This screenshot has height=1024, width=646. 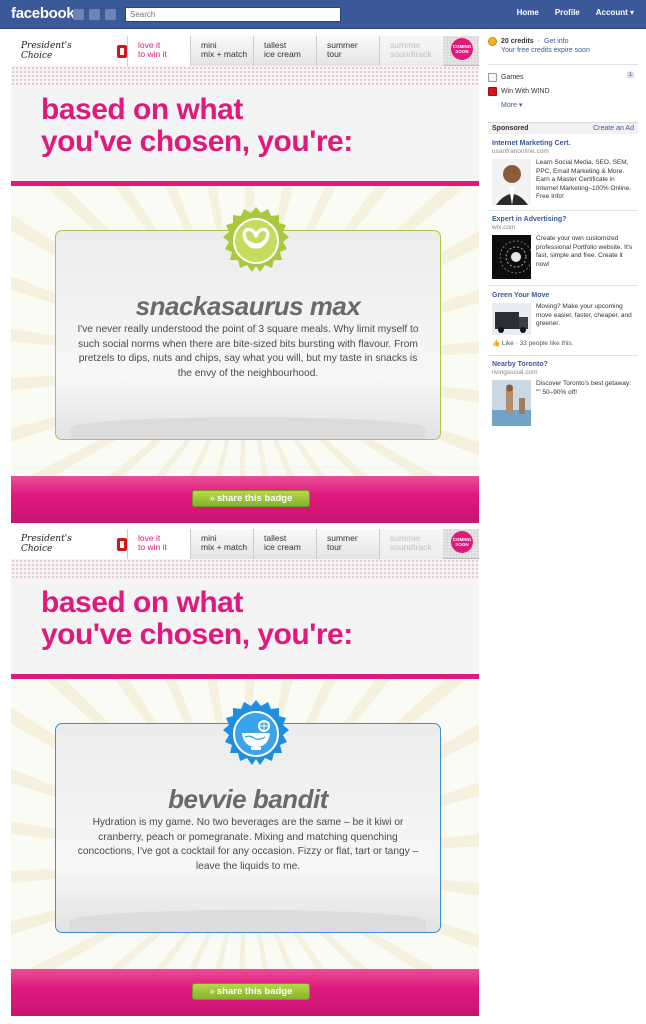 What do you see at coordinates (248, 306) in the screenshot?
I see `badge-title: snackasaurus max` at bounding box center [248, 306].